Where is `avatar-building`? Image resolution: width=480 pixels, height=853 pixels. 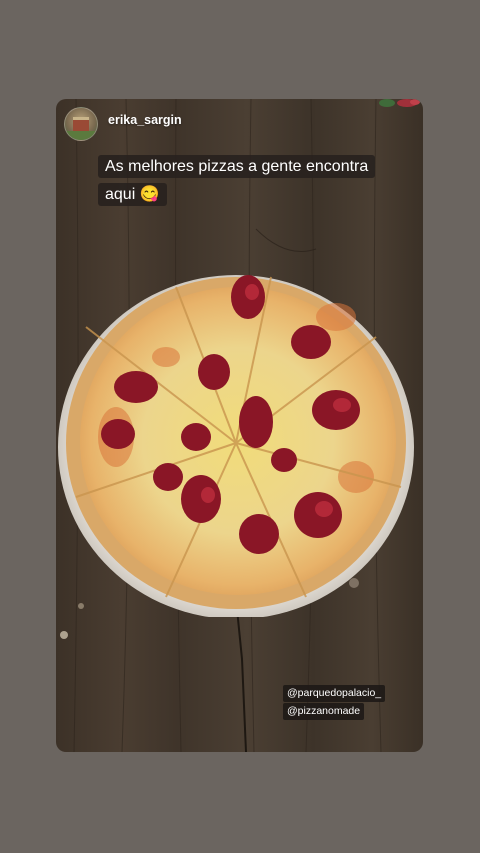
avatar-building is located at coordinates (81, 124).